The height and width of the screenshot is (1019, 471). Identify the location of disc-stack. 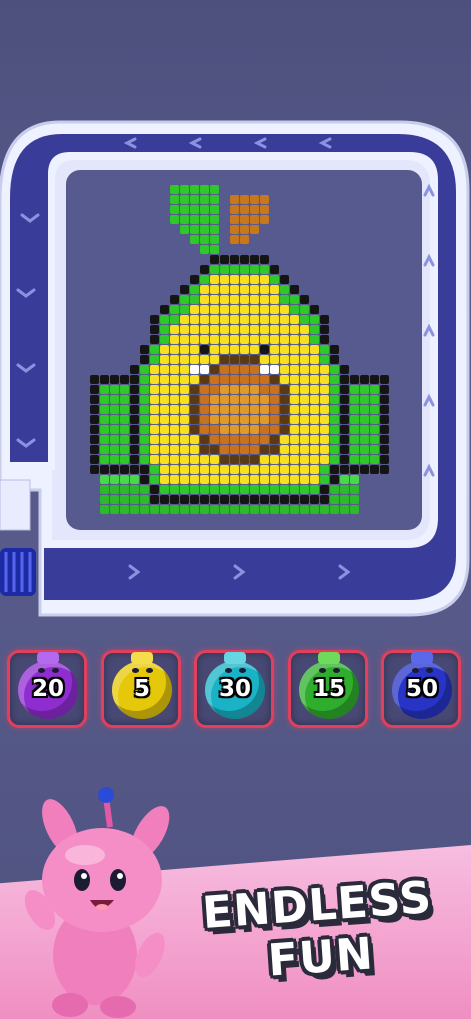
(18, 537).